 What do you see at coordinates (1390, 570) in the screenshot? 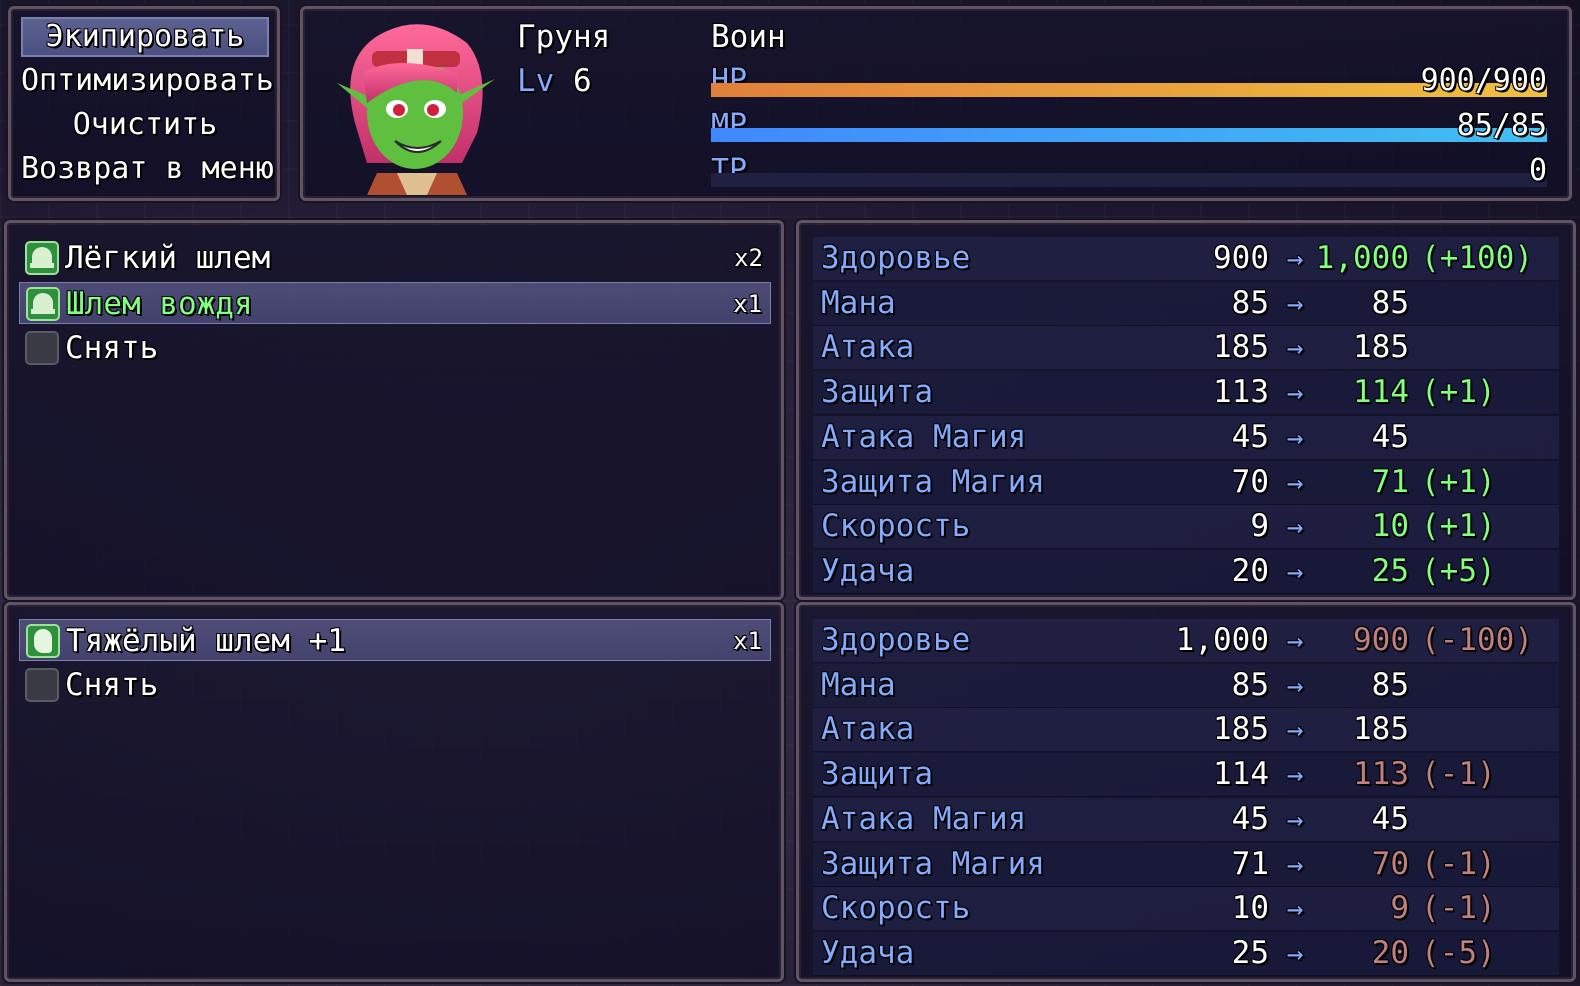
I see `param-new: 25` at bounding box center [1390, 570].